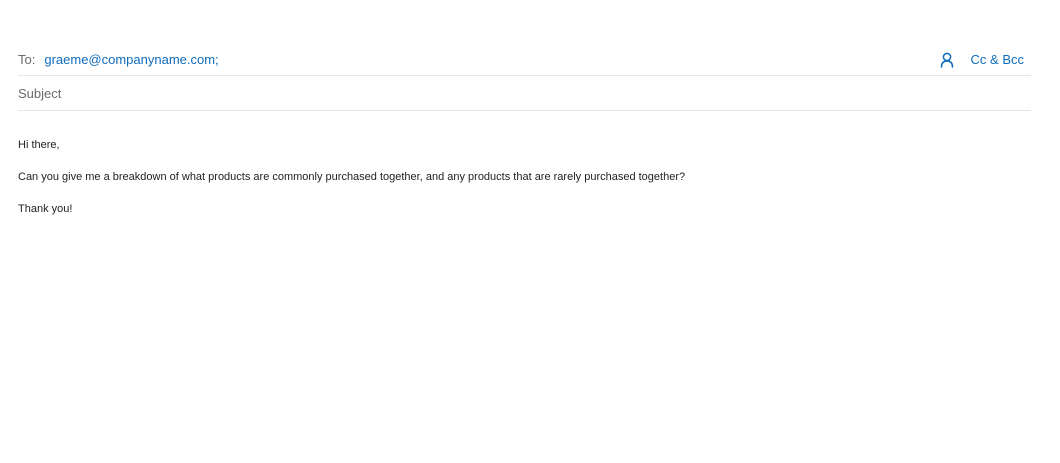 The height and width of the screenshot is (463, 1060). Describe the element at coordinates (524, 59) in the screenshot. I see `to-field-row: To: graeme@companyname.com; Cc & Bcc` at that location.